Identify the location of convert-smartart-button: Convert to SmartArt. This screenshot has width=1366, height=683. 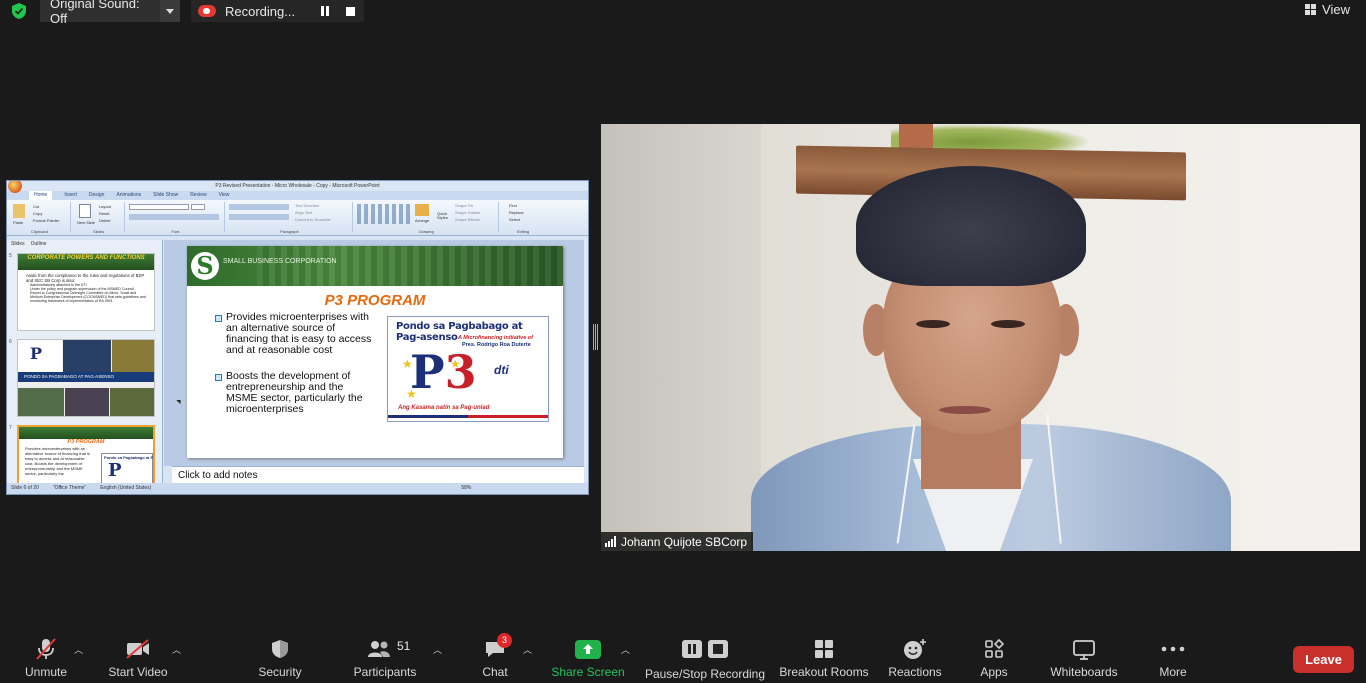
(312, 219).